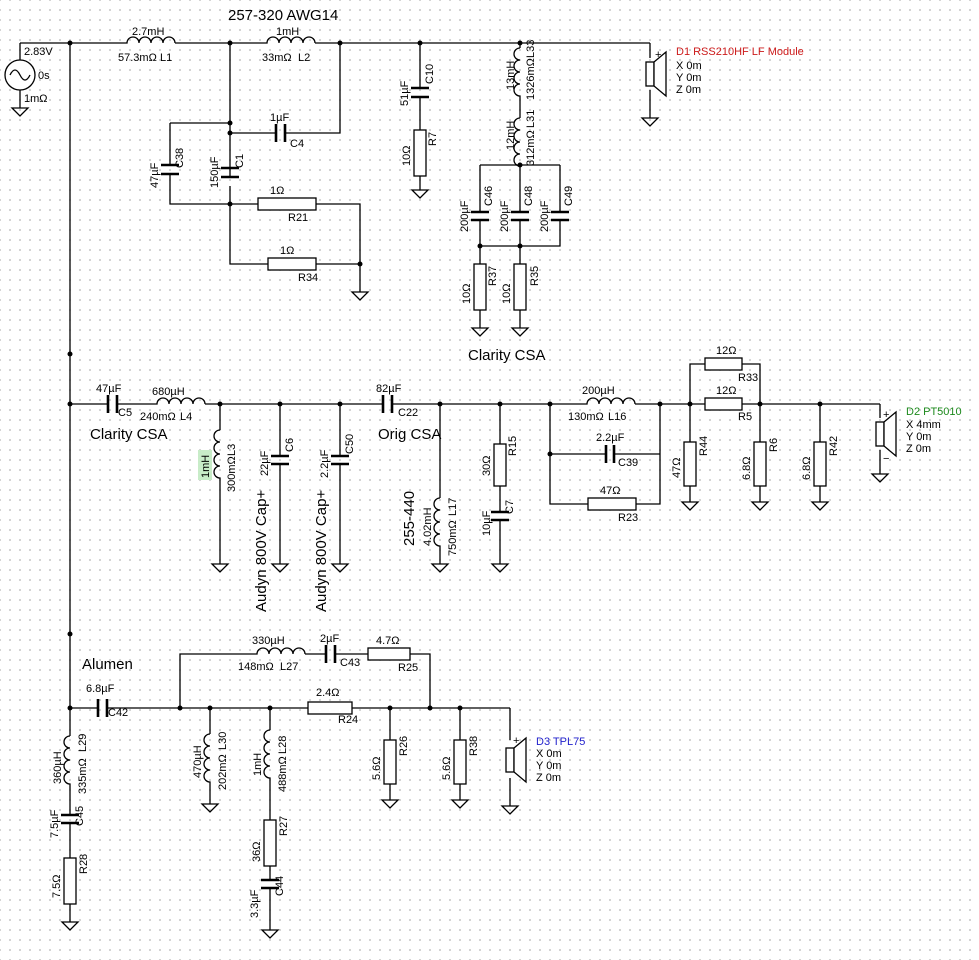  What do you see at coordinates (67, 765) in the screenshot?
I see `inductor-L29` at bounding box center [67, 765].